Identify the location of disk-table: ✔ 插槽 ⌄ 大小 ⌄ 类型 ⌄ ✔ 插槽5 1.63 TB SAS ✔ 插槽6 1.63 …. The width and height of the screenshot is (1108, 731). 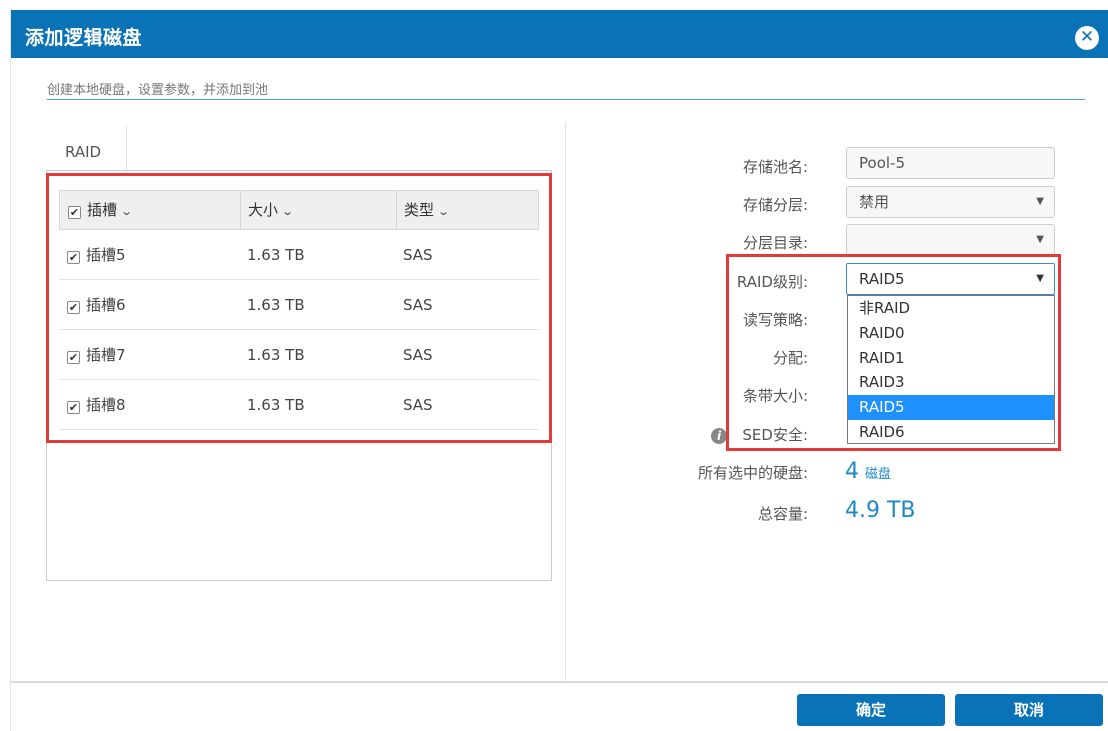
(299, 310).